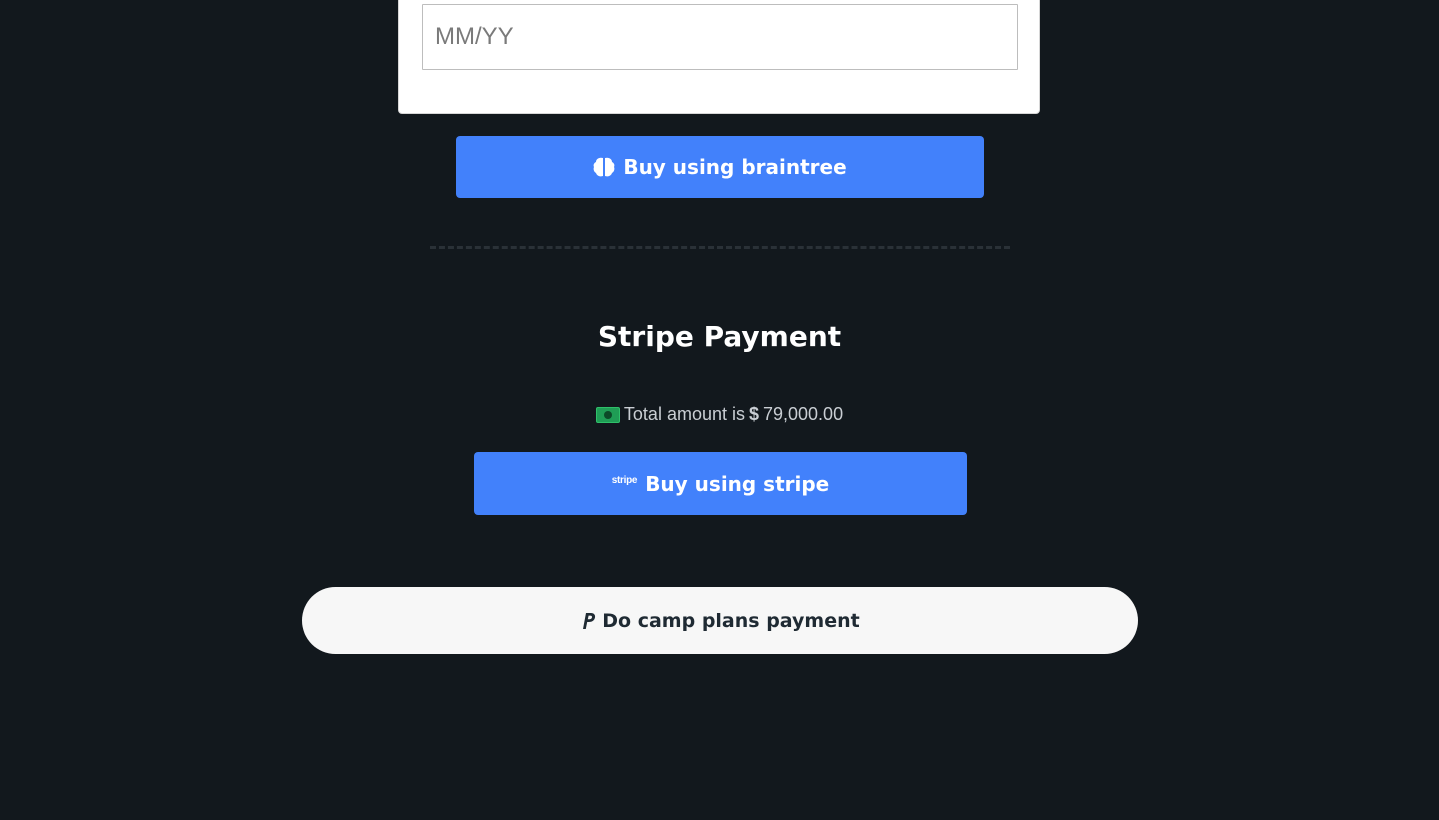 The width and height of the screenshot is (1439, 820). What do you see at coordinates (737, 483) in the screenshot?
I see `buy-stripe-label: Buy using stripe` at bounding box center [737, 483].